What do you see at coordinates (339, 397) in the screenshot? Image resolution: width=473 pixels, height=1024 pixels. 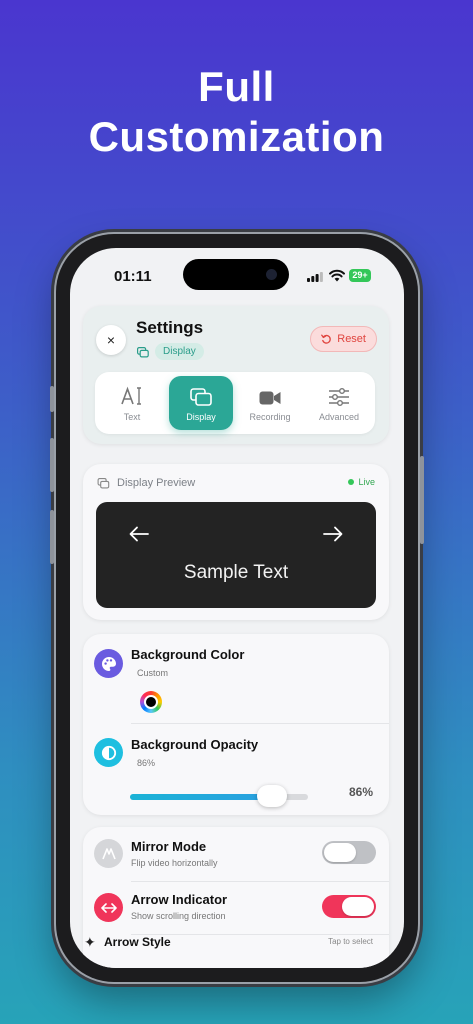 I see `sliders-icon` at bounding box center [339, 397].